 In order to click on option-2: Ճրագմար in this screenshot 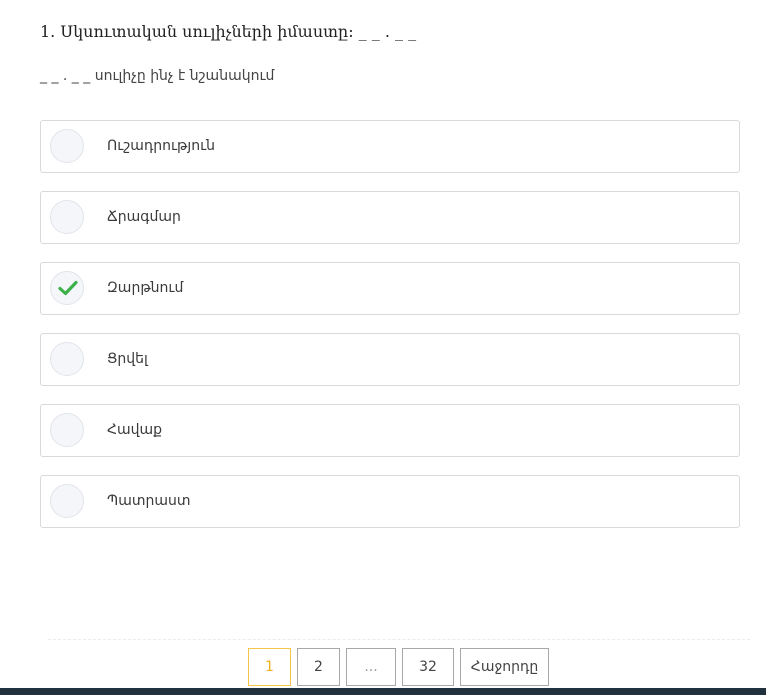, I will do `click(390, 217)`.